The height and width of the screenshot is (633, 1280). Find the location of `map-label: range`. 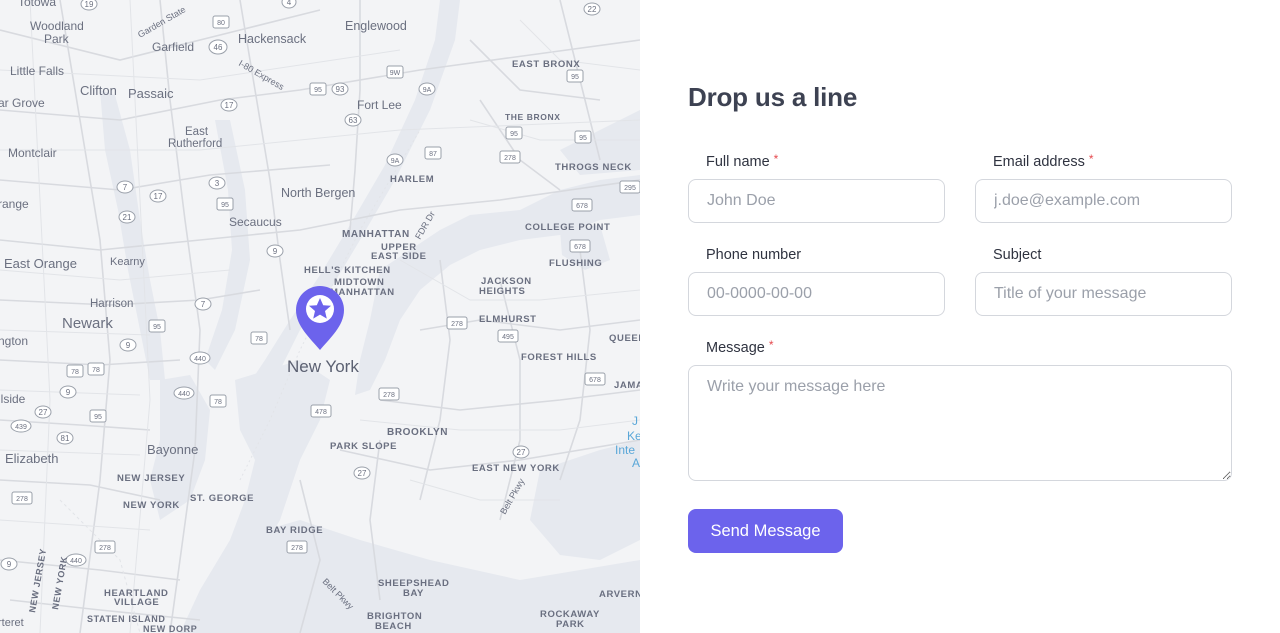

map-label: range is located at coordinates (14, 204).